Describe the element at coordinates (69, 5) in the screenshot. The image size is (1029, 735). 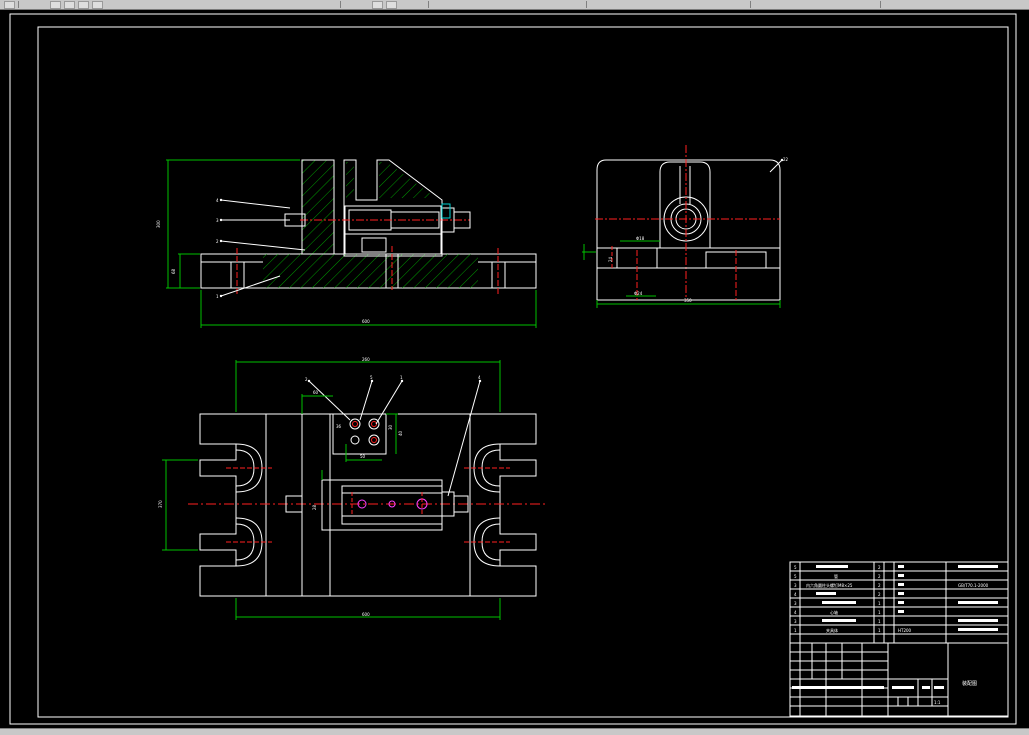
I see `redo-icon` at that location.